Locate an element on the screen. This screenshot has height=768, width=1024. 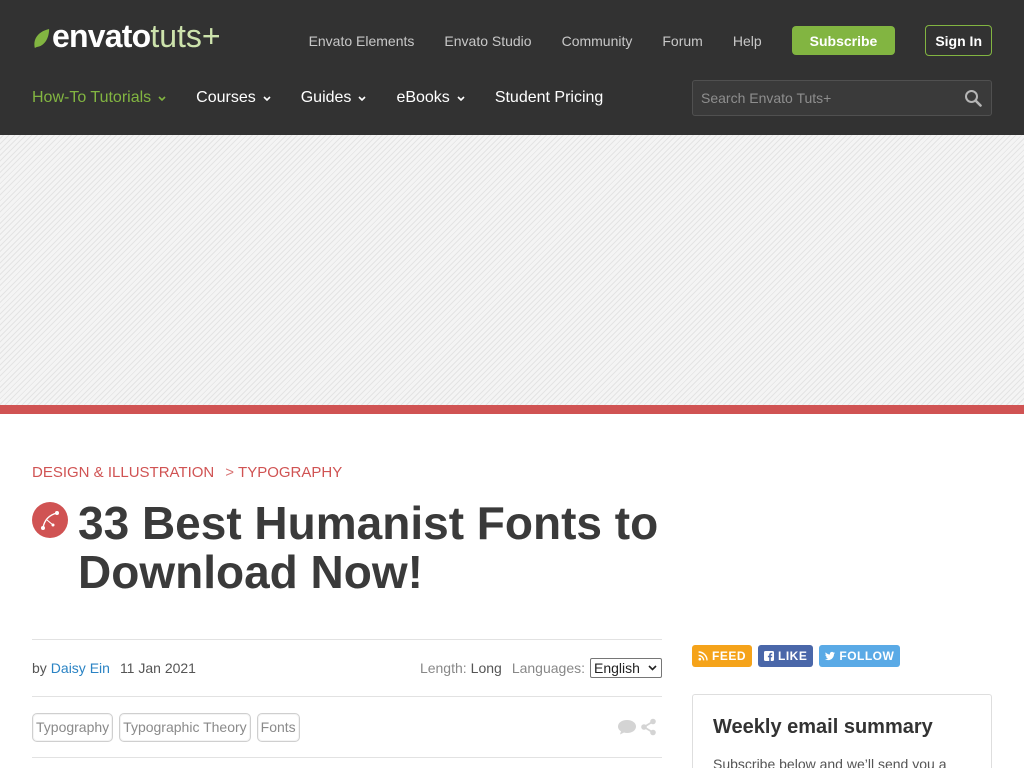
languages-label: Languages: is located at coordinates (548, 668).